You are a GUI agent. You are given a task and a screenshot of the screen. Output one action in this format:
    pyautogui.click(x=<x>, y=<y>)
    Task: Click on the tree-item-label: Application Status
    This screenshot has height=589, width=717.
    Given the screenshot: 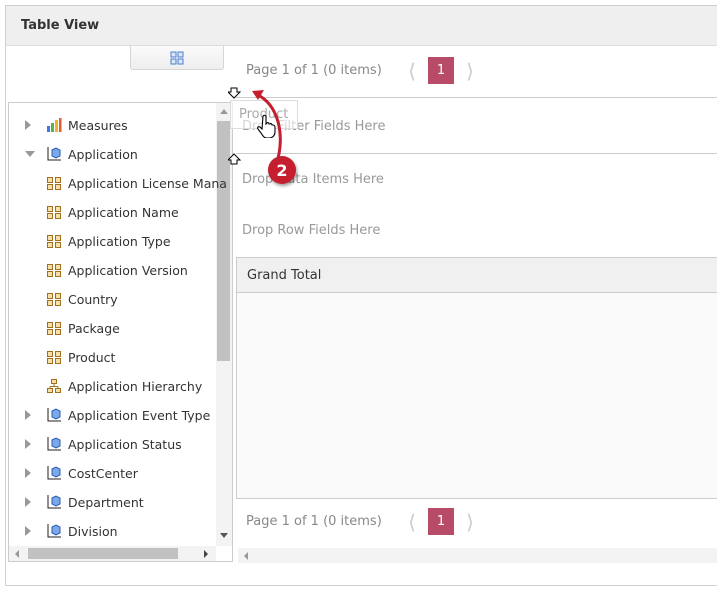 What is the action you would take?
    pyautogui.click(x=125, y=444)
    